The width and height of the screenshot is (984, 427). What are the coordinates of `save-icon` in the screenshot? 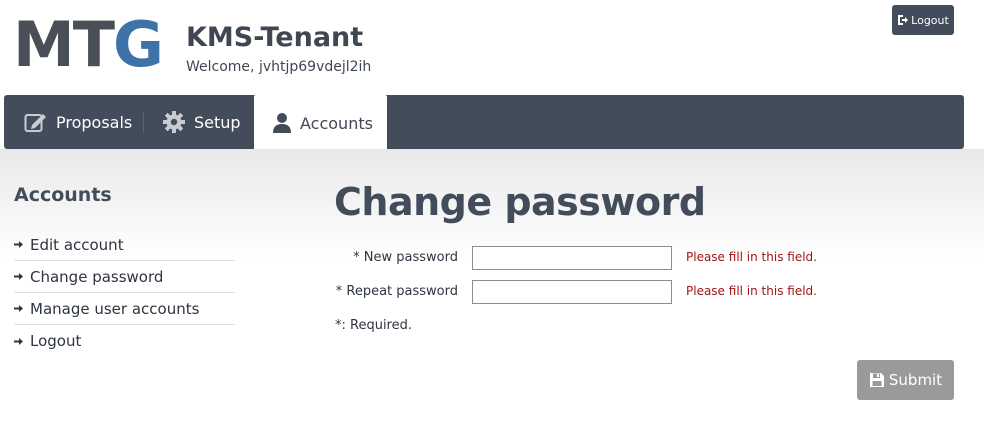 It's located at (876, 380).